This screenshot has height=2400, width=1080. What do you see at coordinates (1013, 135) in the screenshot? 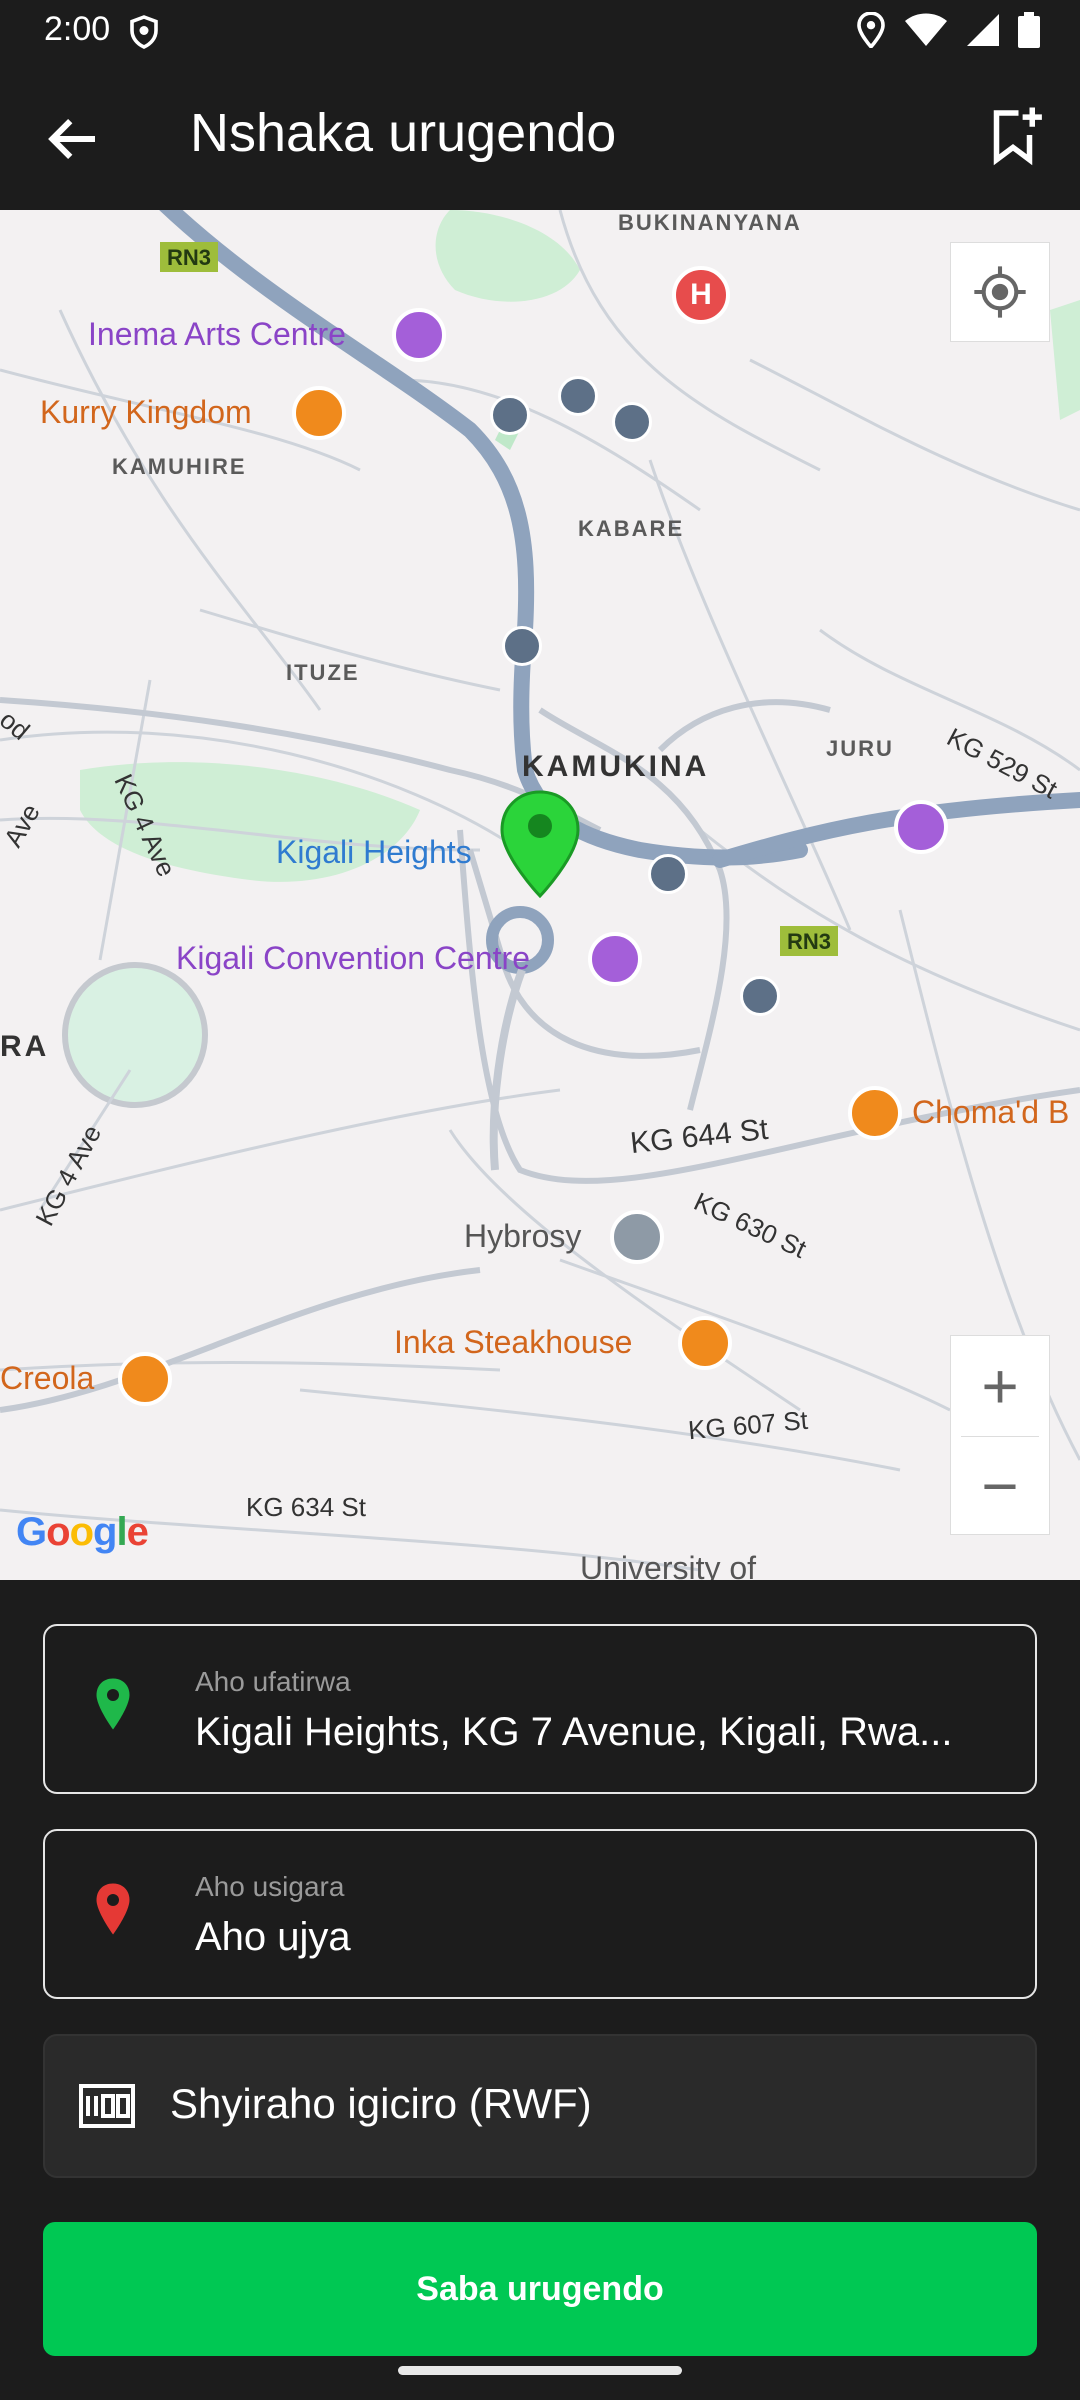
I see `bookmark-add-icon` at bounding box center [1013, 135].